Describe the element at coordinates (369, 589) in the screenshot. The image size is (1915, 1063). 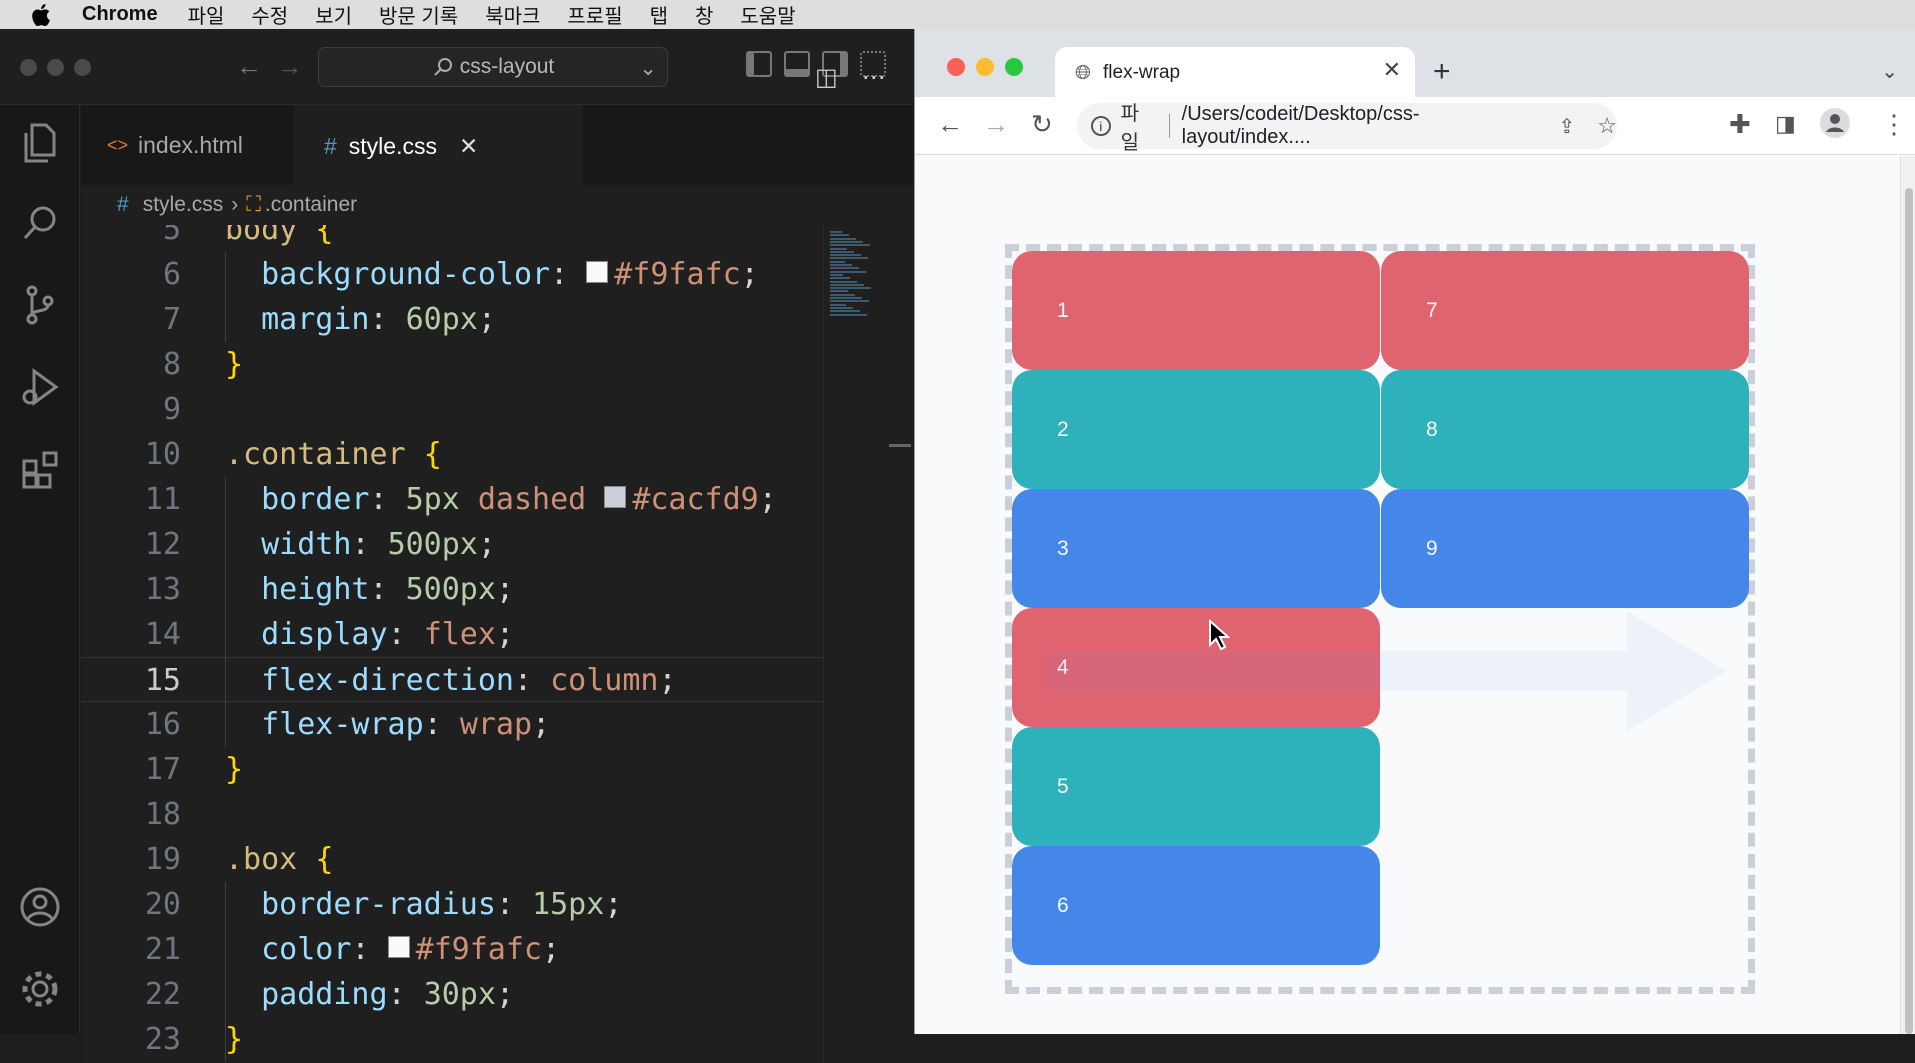
I see `code-text: height: 500px;` at that location.